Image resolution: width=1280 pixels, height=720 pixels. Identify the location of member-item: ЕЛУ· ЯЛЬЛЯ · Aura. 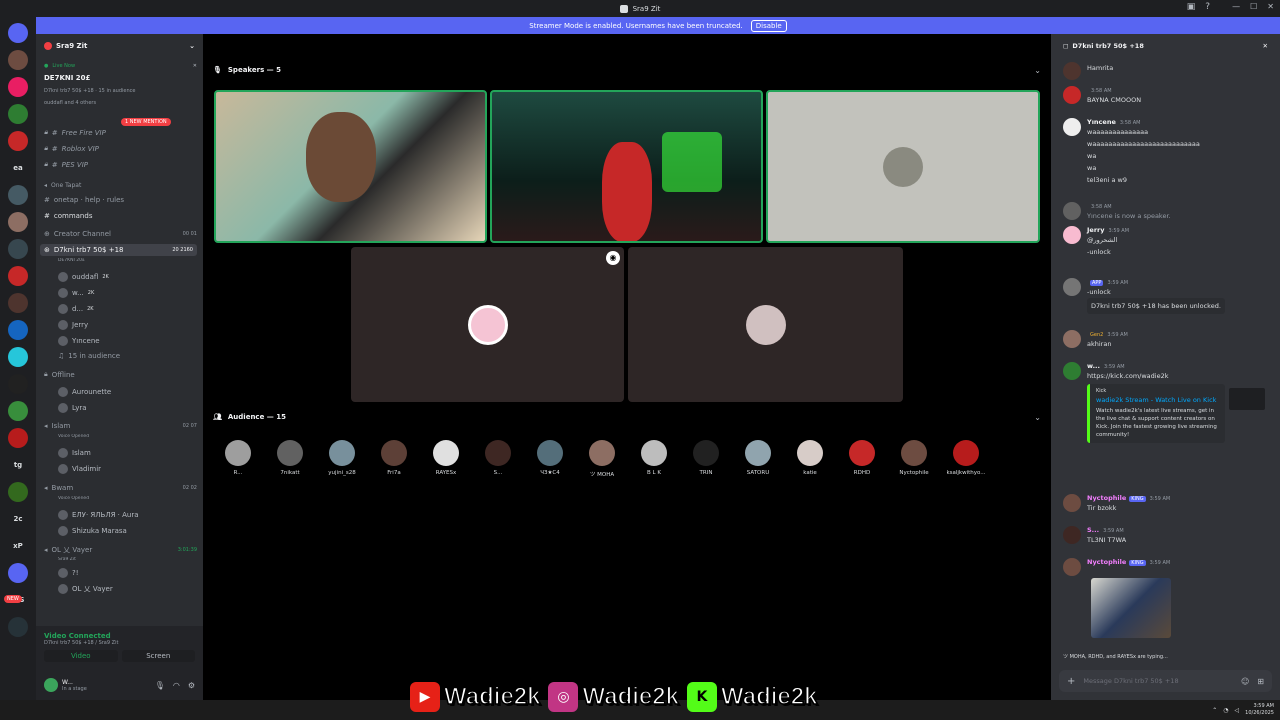
(127, 515).